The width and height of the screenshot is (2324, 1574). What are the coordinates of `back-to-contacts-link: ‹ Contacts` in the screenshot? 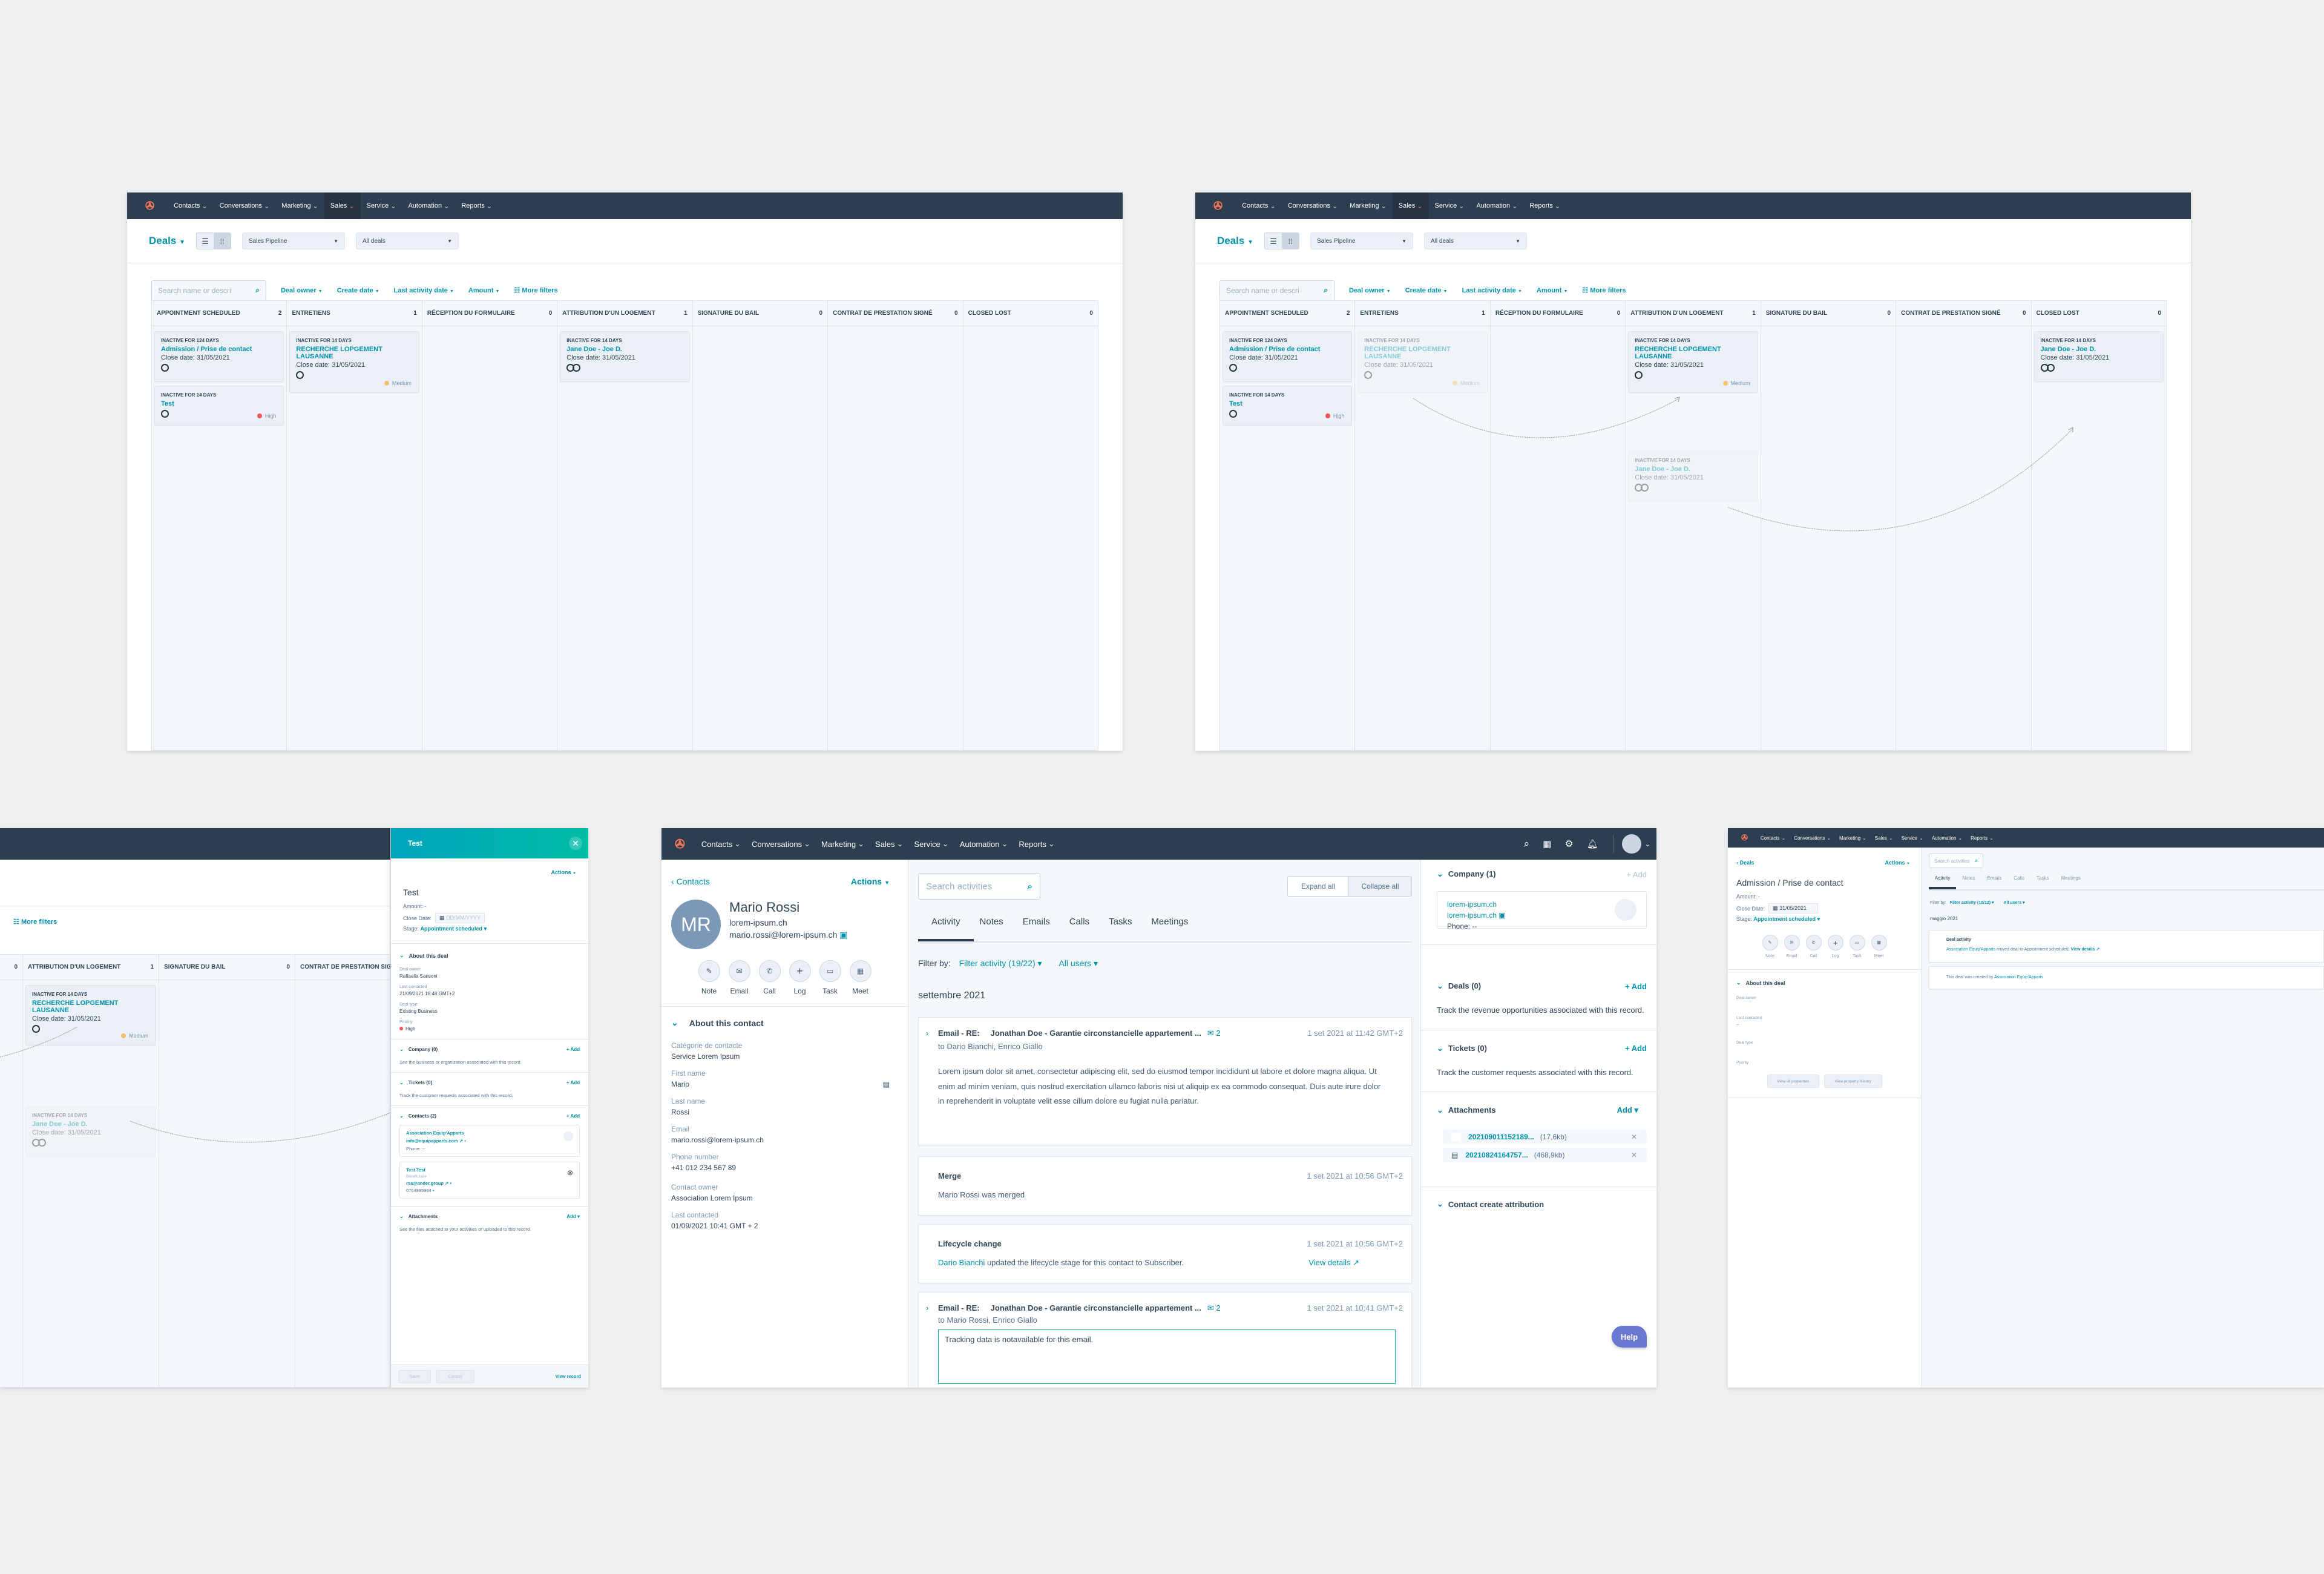 It's located at (690, 882).